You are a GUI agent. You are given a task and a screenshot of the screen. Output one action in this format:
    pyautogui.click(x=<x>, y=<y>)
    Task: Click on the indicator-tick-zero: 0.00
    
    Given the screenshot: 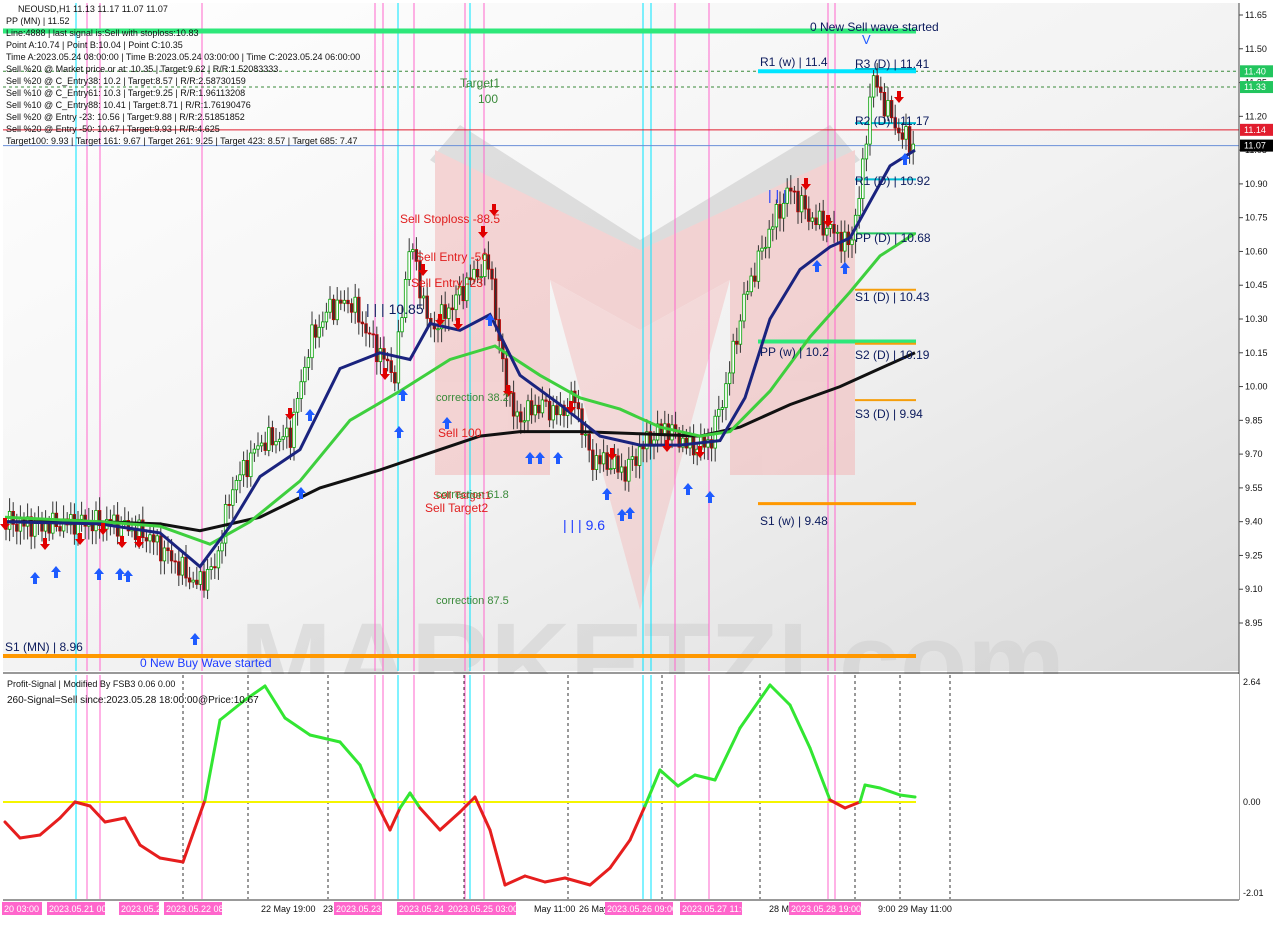 What is the action you would take?
    pyautogui.click(x=1252, y=802)
    